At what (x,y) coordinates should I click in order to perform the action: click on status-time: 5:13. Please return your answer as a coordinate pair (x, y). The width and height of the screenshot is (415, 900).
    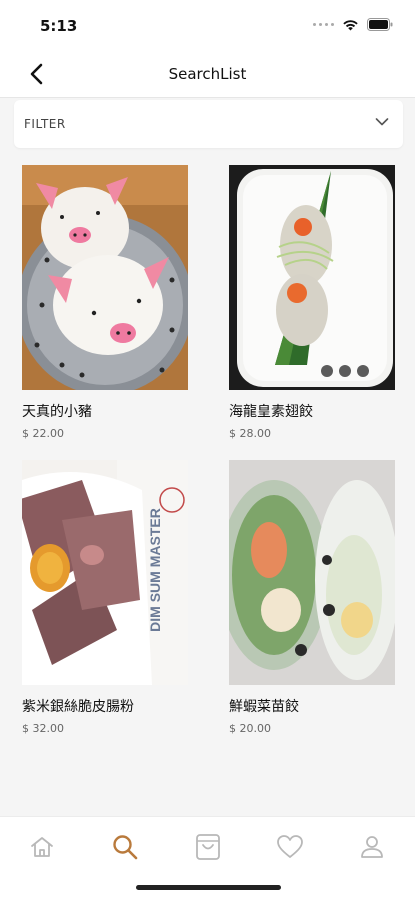
    Looking at the image, I should click on (59, 26).